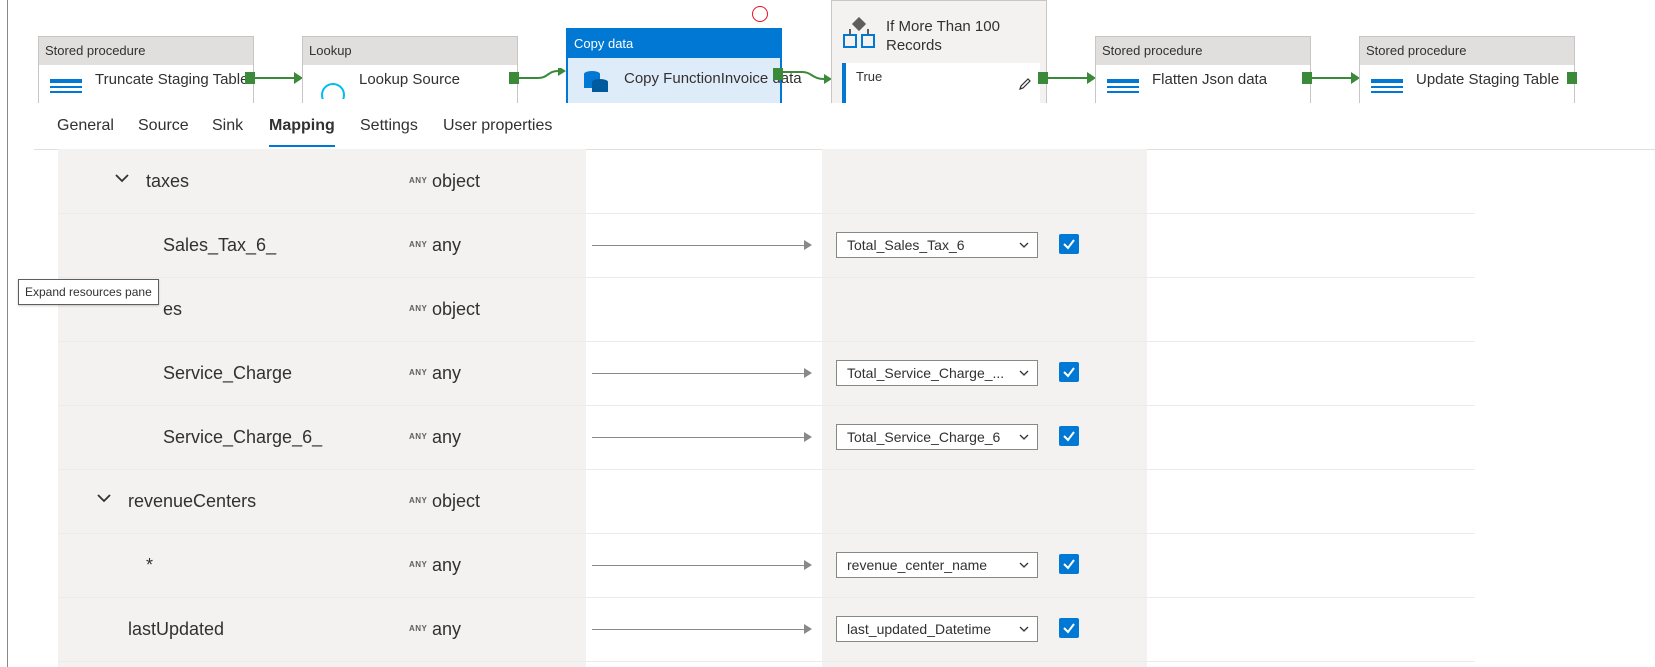  Describe the element at coordinates (409, 79) in the screenshot. I see `activity-name: Lookup Source` at that location.